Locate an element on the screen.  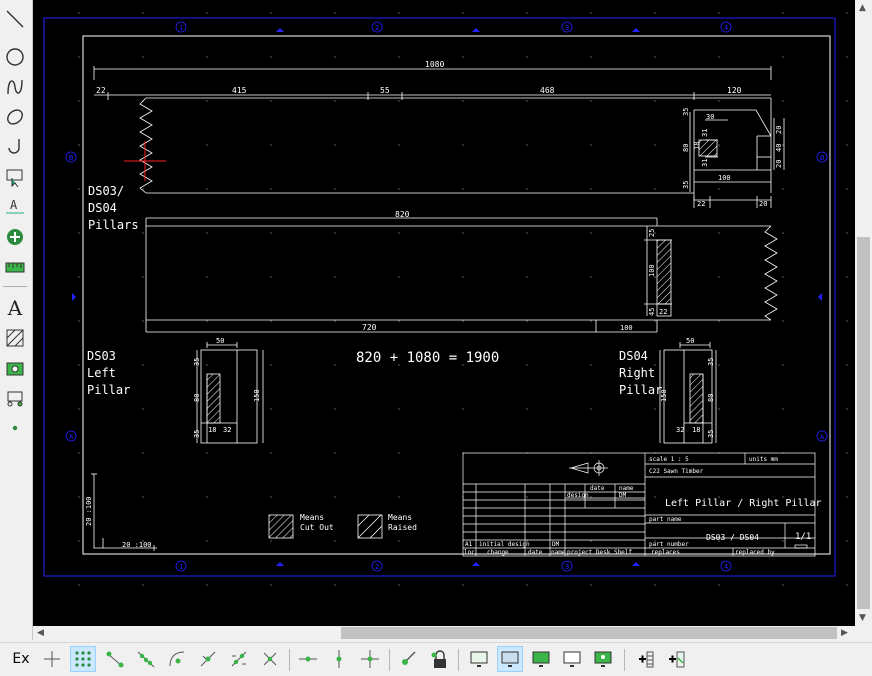
set-relative-zero-icon is located at coordinates (408, 659).